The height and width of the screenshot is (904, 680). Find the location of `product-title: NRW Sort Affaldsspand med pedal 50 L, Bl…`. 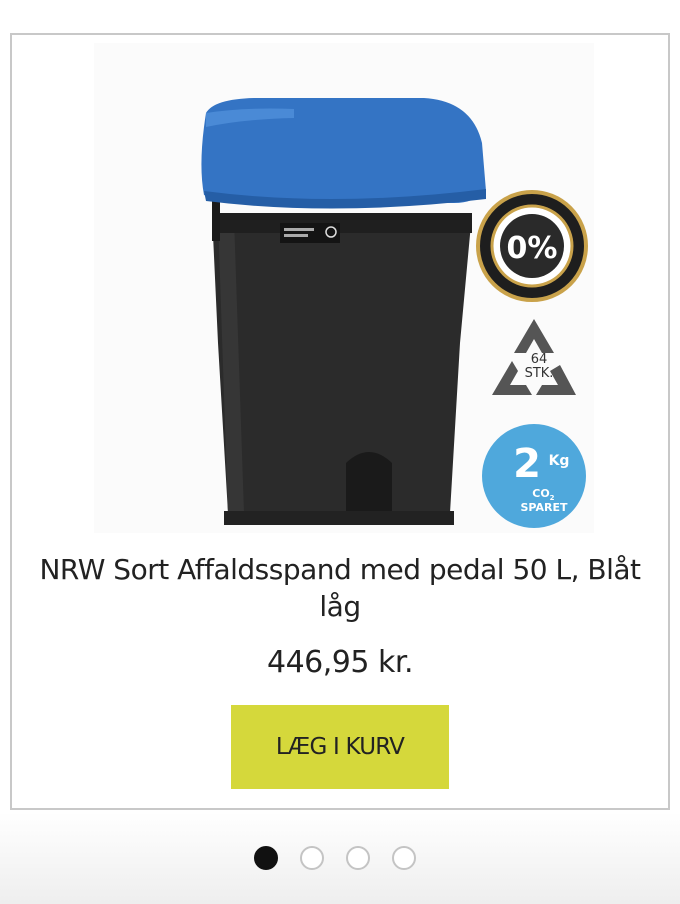

product-title: NRW Sort Affaldsspand med pedal 50 L, Bl… is located at coordinates (340, 588).